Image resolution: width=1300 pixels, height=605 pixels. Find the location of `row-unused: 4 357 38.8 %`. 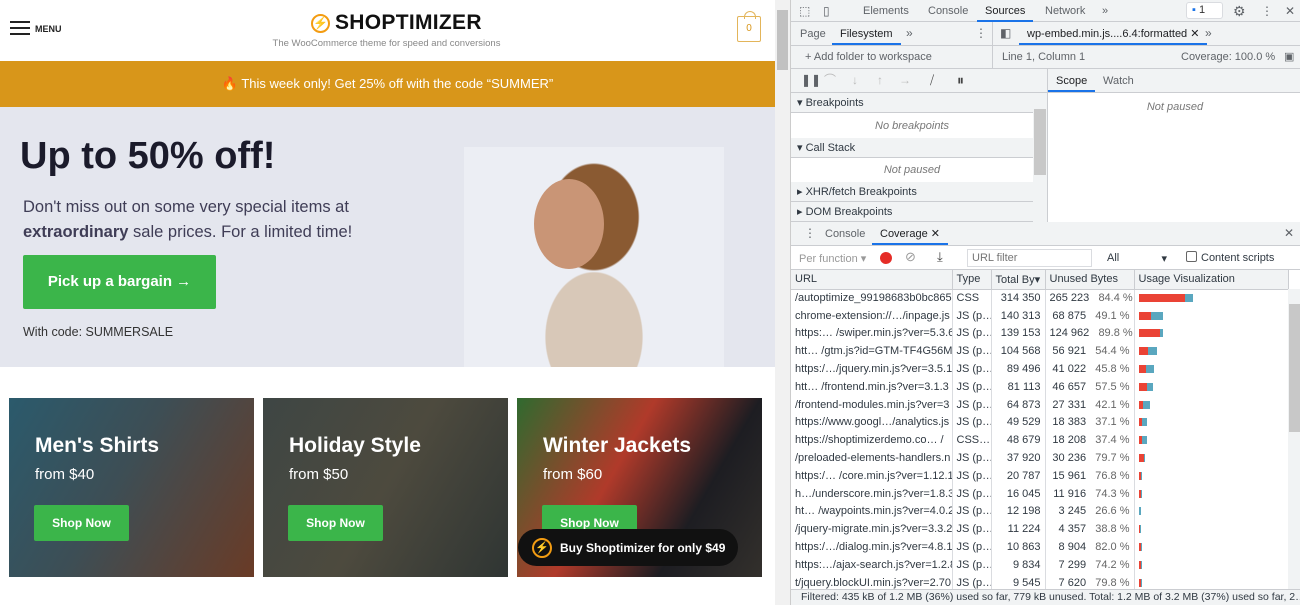

row-unused: 4 357 38.8 % is located at coordinates (1090, 529).